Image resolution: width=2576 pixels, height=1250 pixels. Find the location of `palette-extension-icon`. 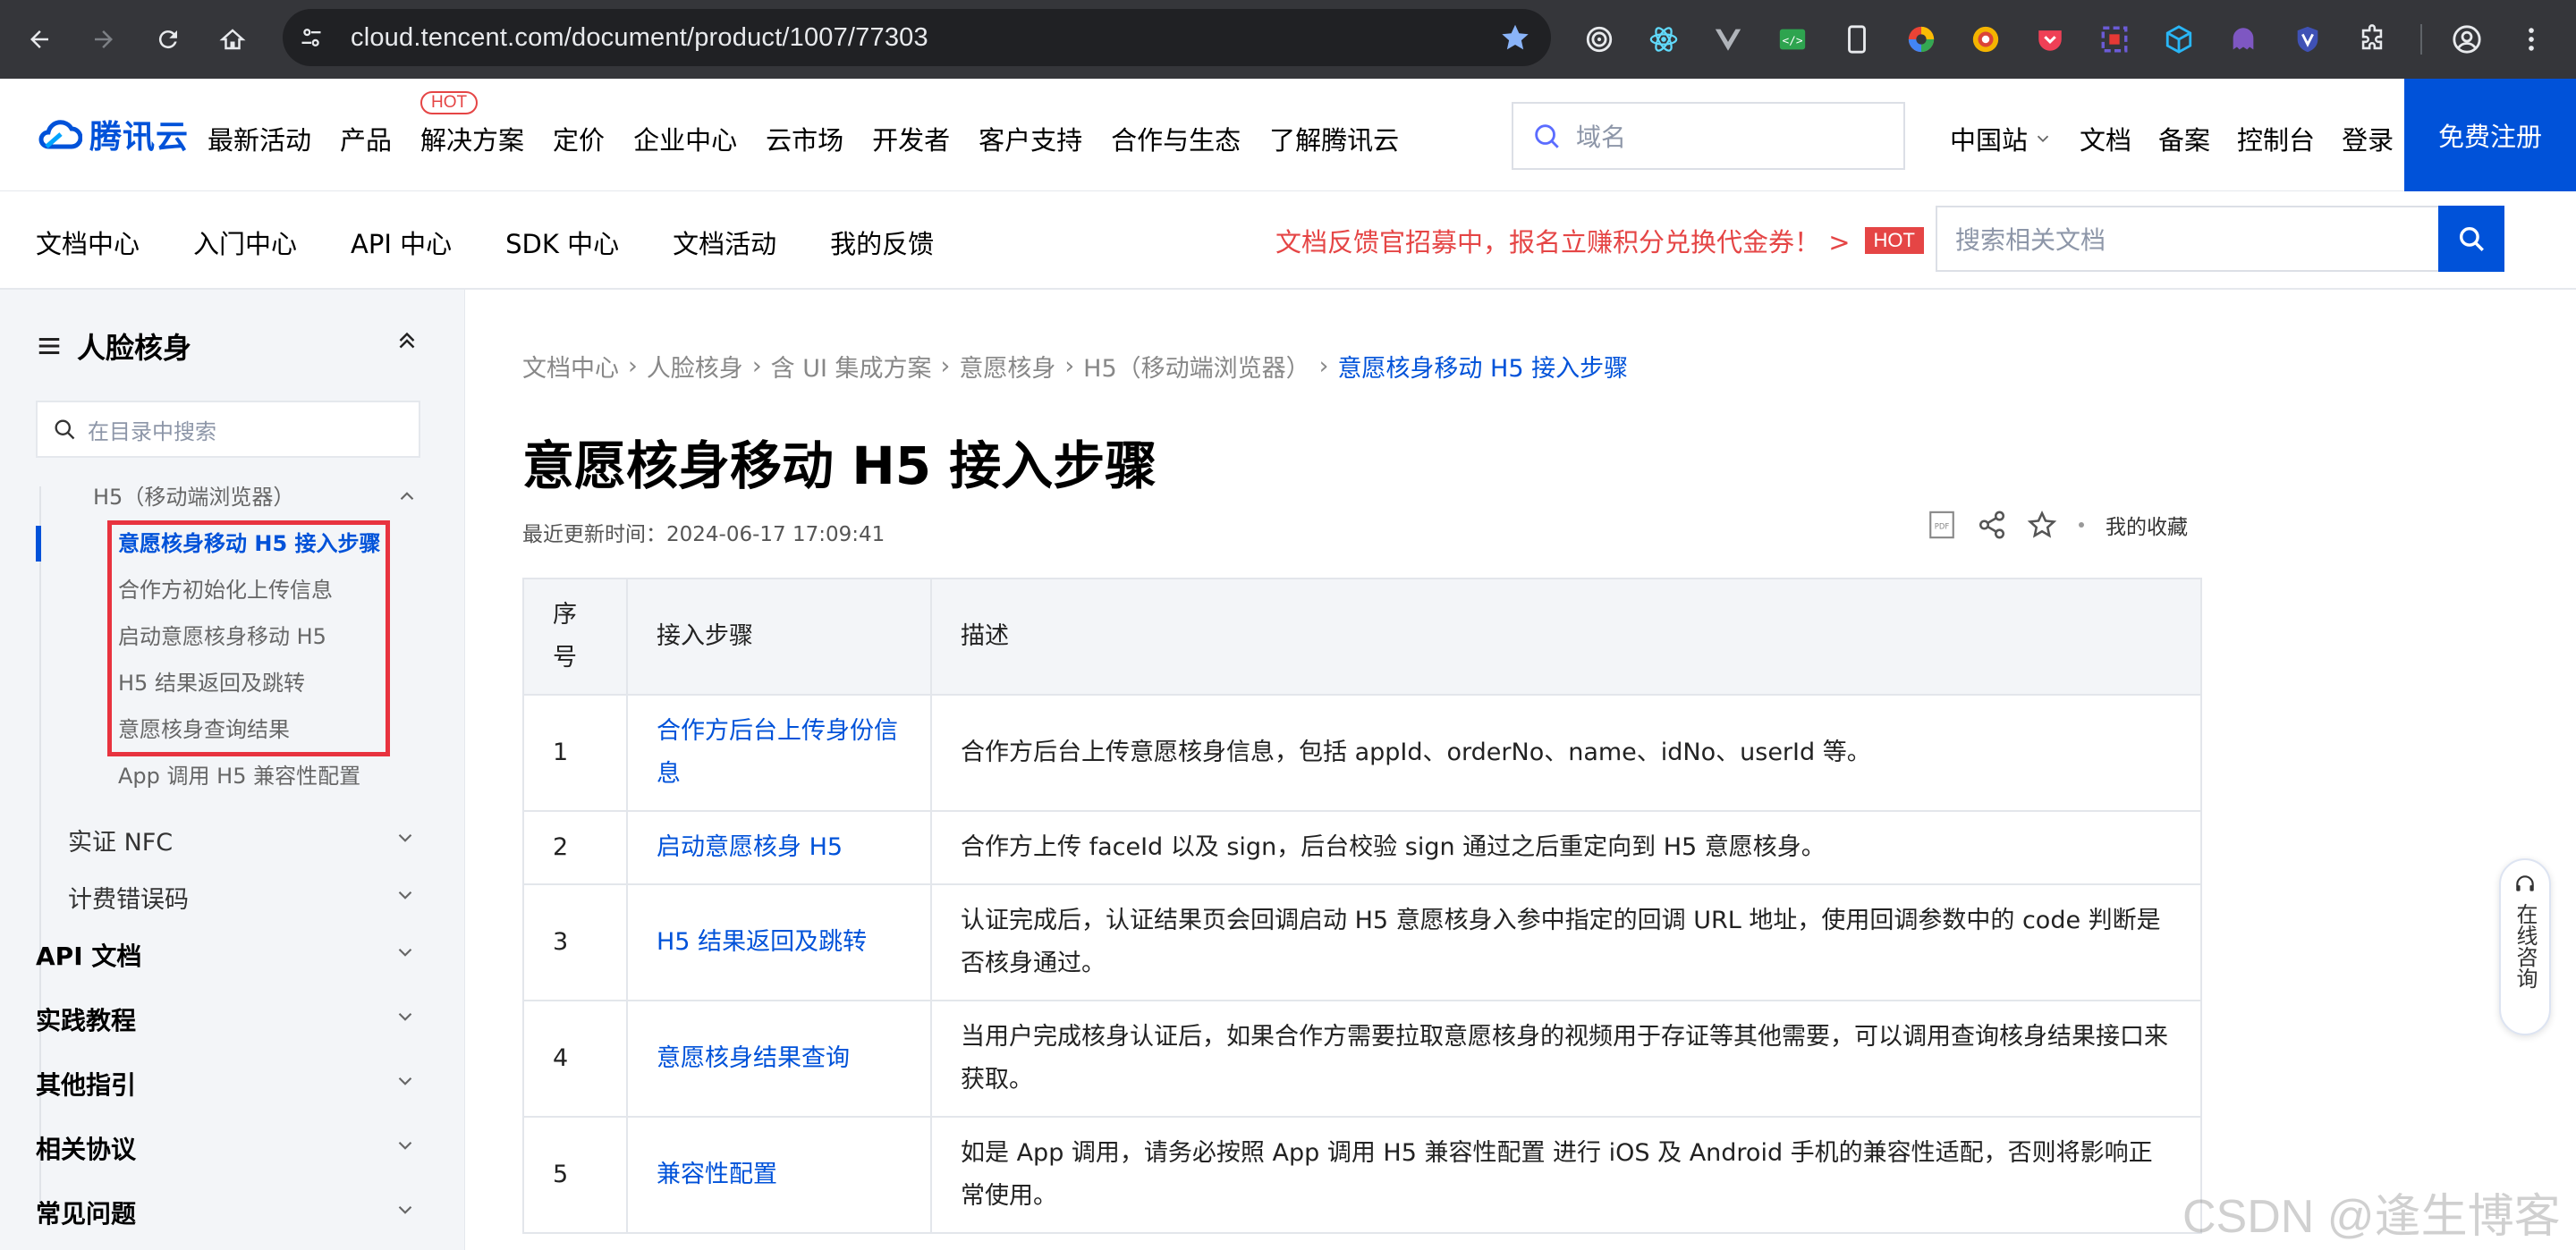

palette-extension-icon is located at coordinates (1986, 39).